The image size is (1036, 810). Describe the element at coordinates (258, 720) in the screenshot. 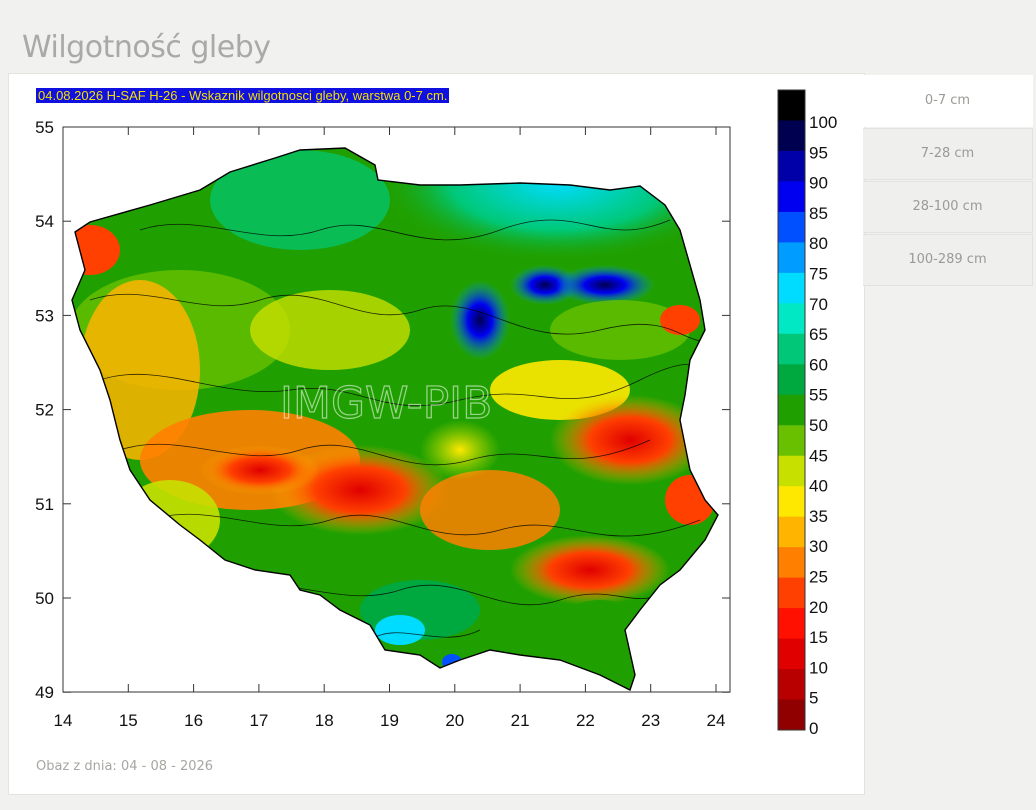

I see `x-tick-label: 17` at that location.